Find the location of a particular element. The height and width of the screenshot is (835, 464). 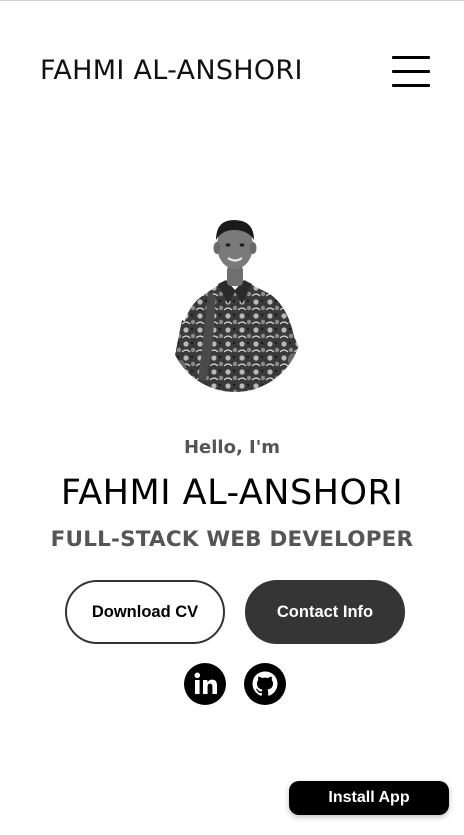

hamburger-menu-icon is located at coordinates (411, 72).